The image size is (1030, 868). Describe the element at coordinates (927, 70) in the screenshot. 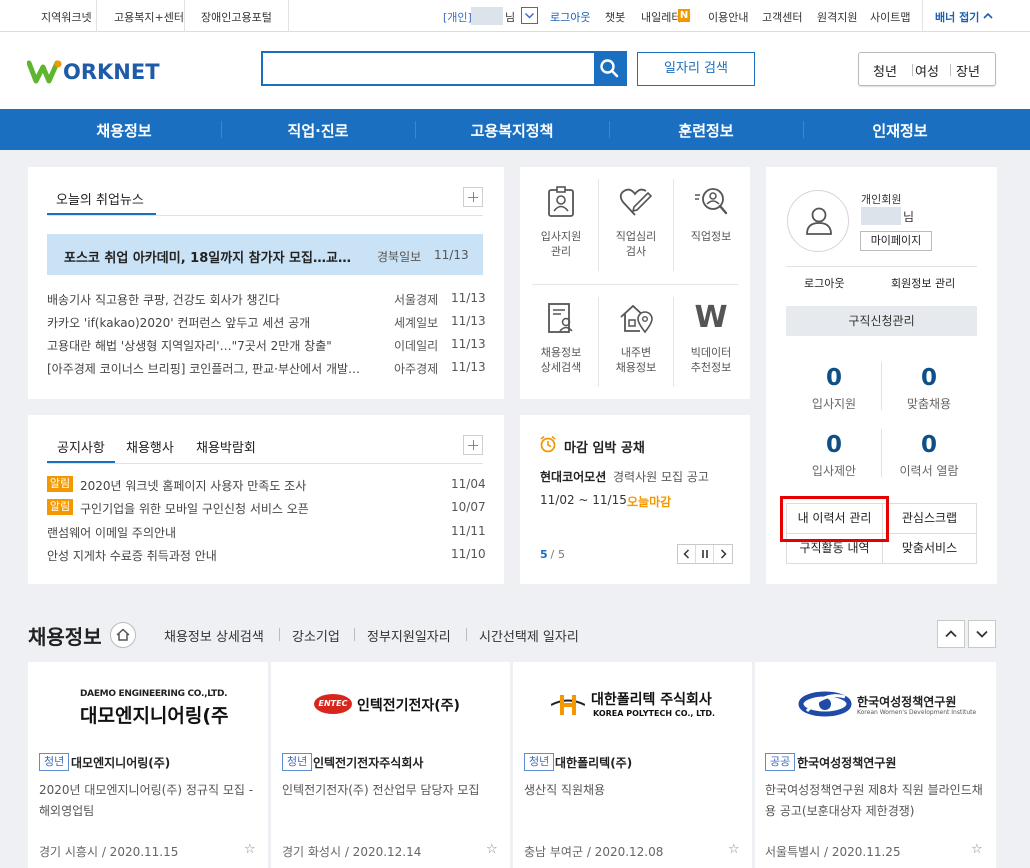

I see `audience-women: 여성` at that location.